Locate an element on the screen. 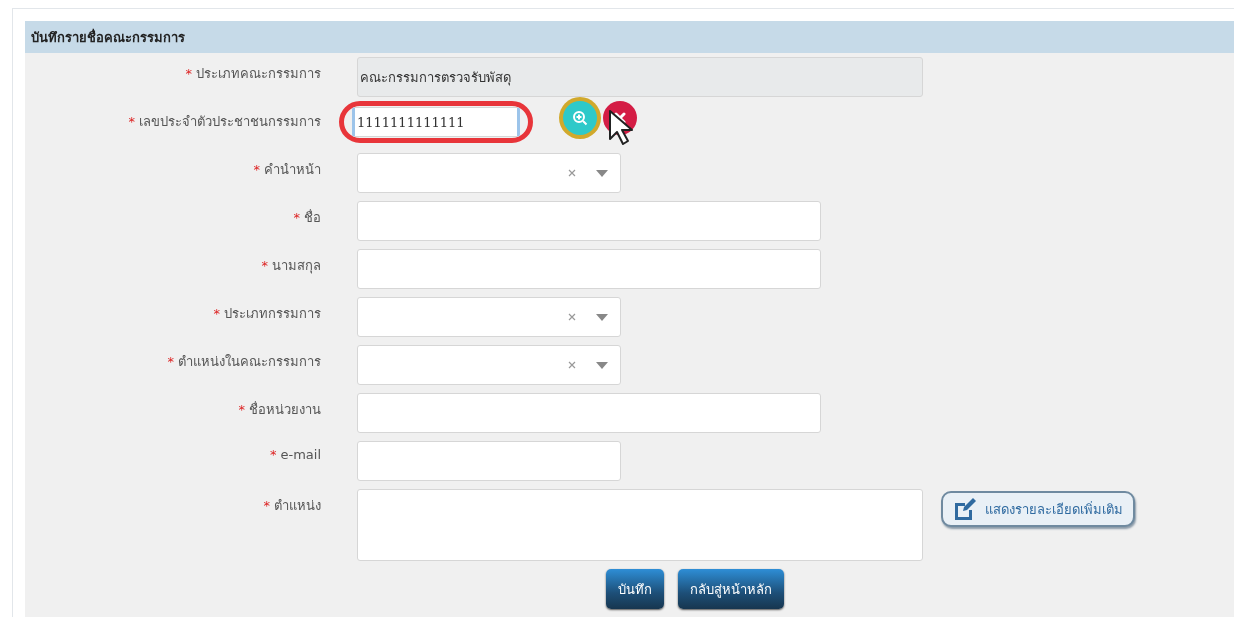 This screenshot has width=1234, height=617. readonly-field: คณะกรรมการตรวจรับพัสดุ is located at coordinates (640, 77).